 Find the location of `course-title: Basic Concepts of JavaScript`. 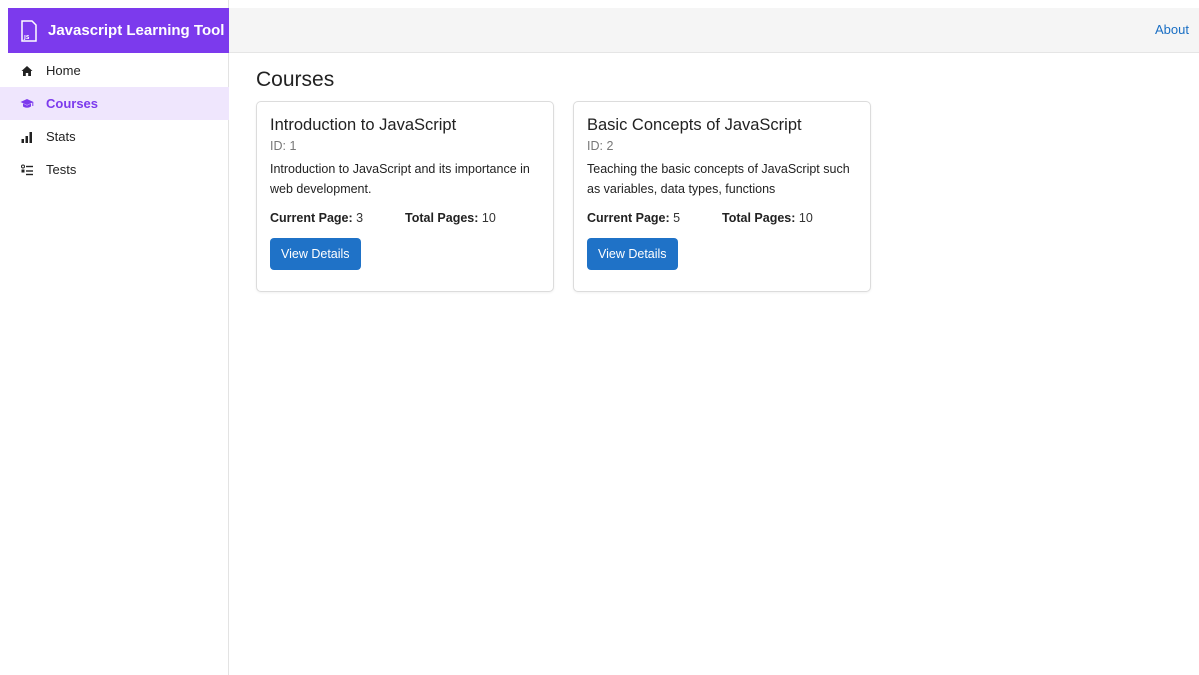

course-title: Basic Concepts of JavaScript is located at coordinates (694, 125).